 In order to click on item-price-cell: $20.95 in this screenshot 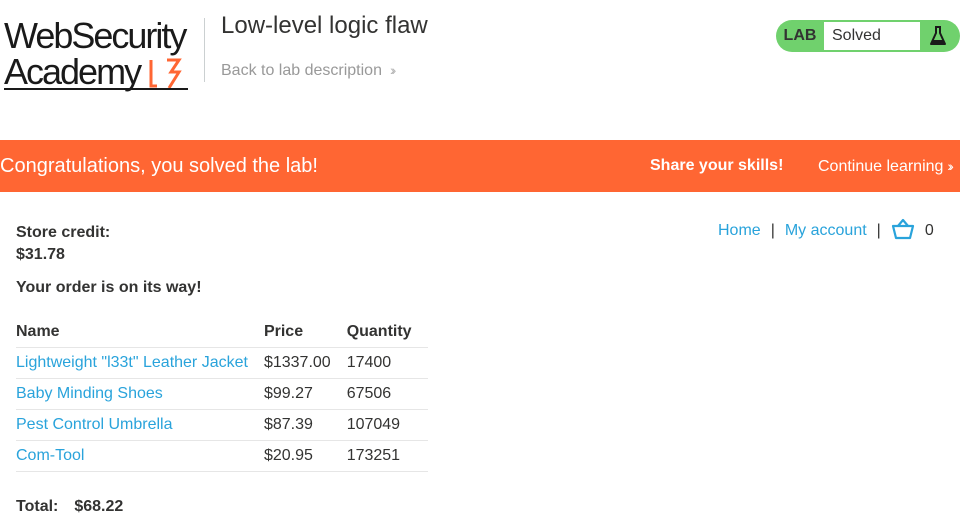, I will do `click(305, 456)`.